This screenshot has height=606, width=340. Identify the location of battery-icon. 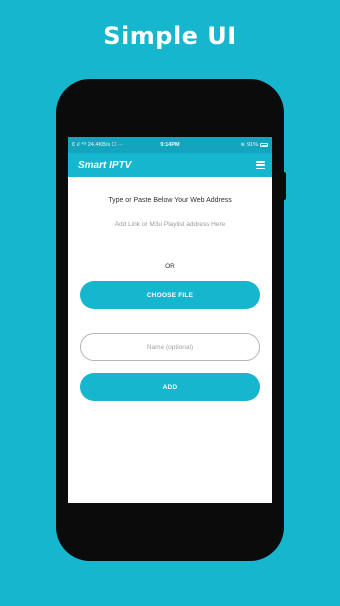
(264, 145).